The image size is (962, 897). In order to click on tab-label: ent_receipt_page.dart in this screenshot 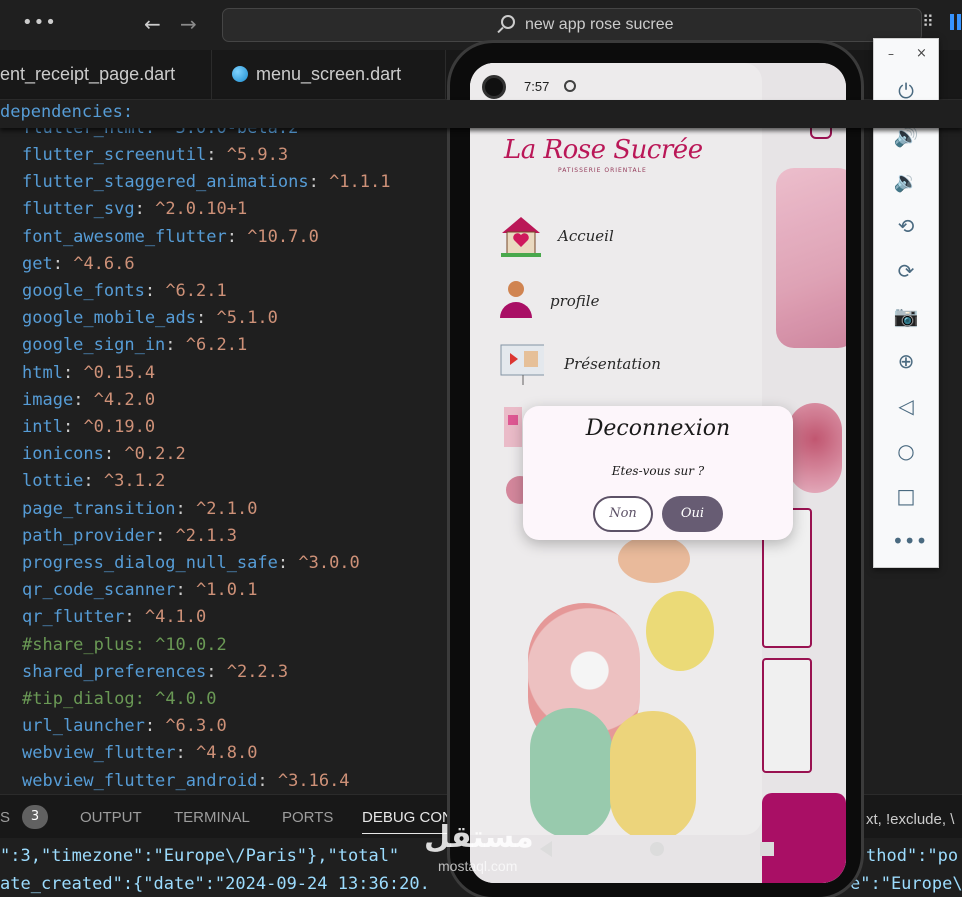, I will do `click(88, 74)`.